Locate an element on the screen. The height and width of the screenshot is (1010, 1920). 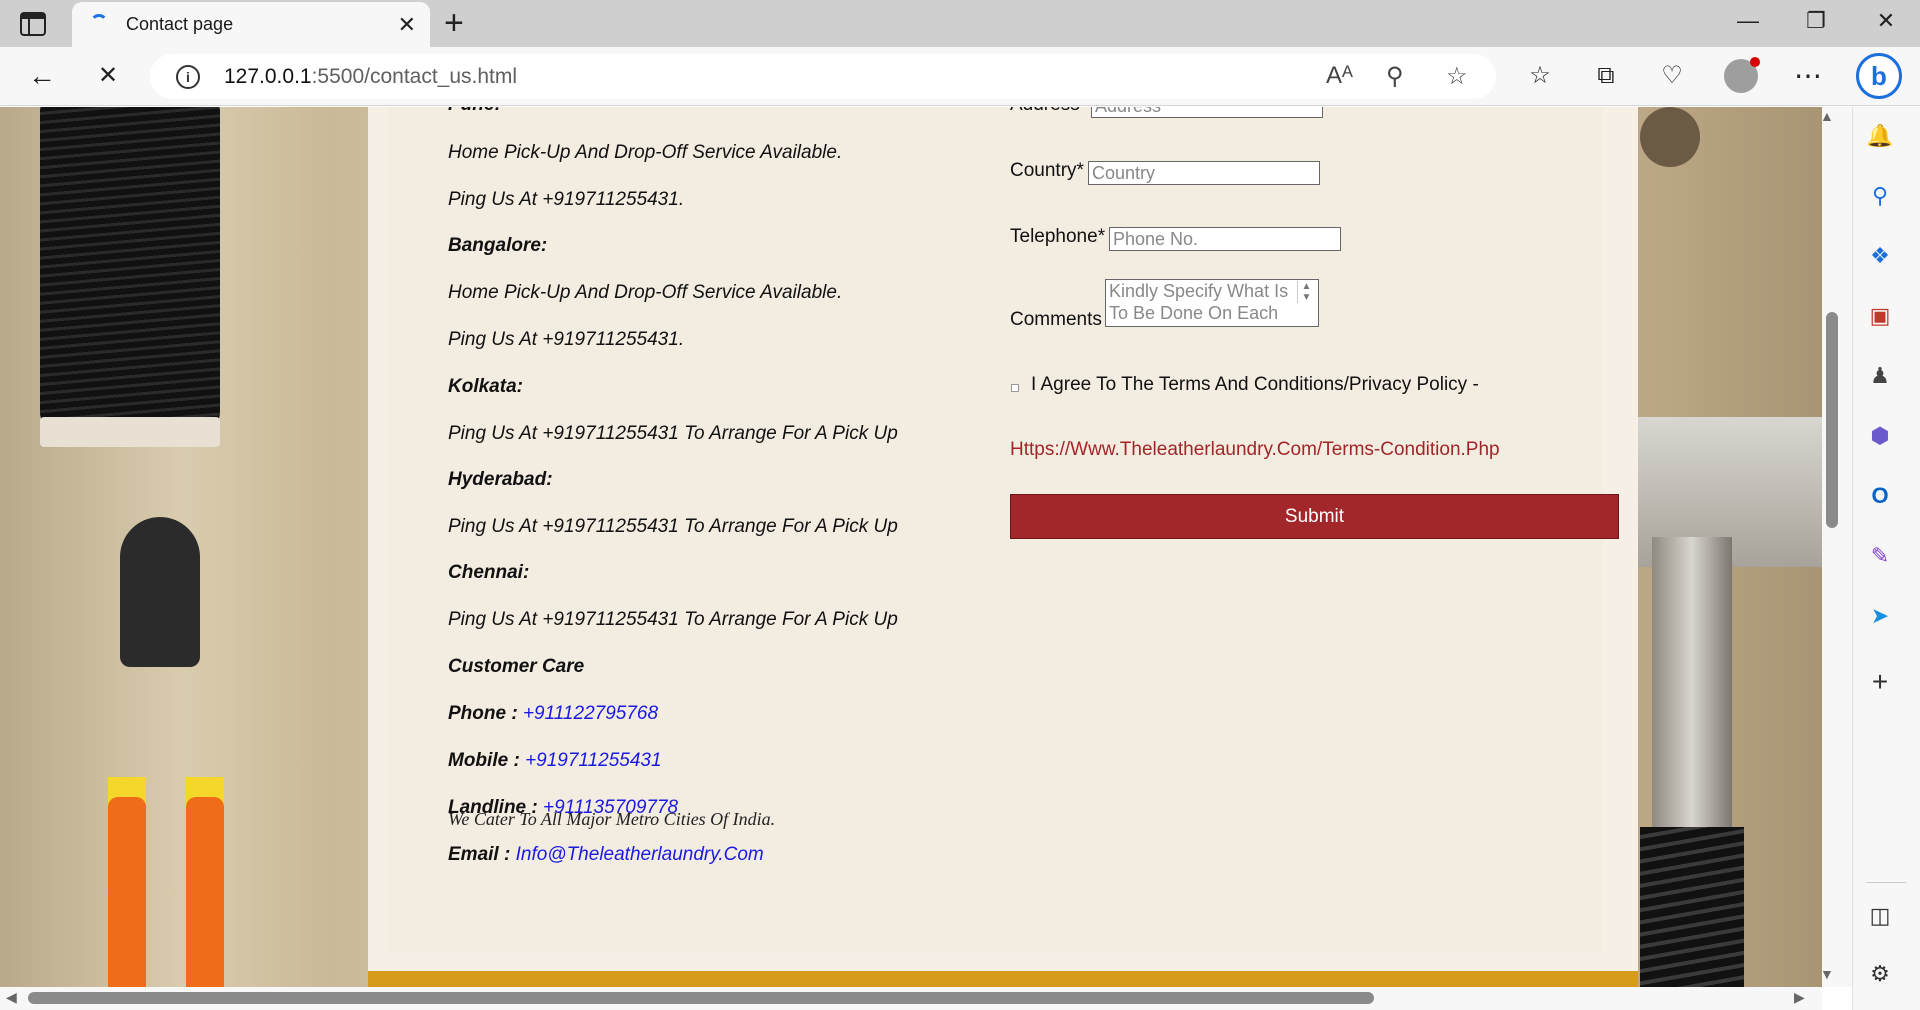
city-chennai-label: Chennai: is located at coordinates (489, 572).